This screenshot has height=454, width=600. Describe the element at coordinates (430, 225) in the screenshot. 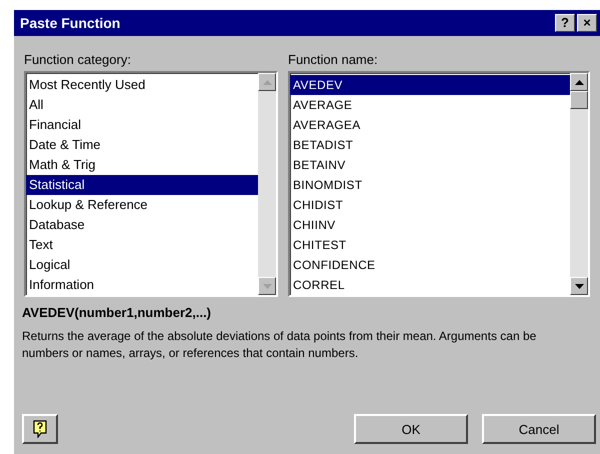

I see `list-item: CHIINV` at that location.